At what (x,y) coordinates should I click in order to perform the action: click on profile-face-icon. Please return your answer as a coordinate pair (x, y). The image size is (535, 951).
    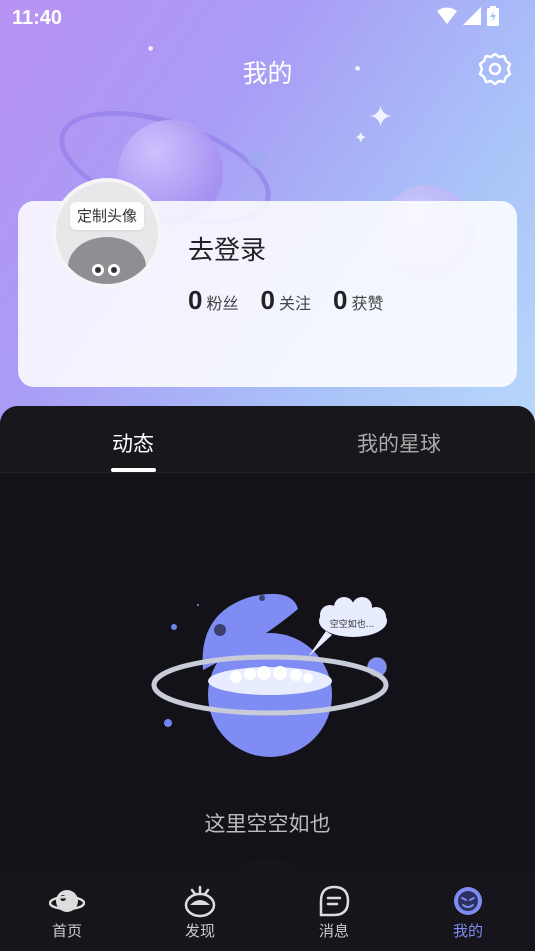
    Looking at the image, I should click on (468, 901).